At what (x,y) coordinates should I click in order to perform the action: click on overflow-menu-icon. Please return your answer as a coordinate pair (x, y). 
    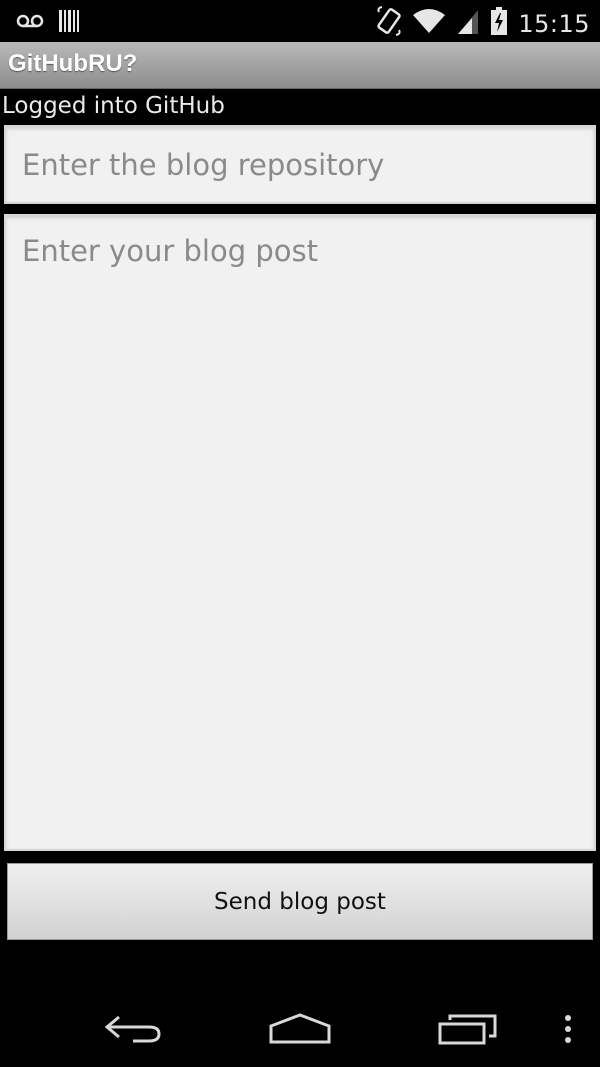
    Looking at the image, I should click on (568, 1029).